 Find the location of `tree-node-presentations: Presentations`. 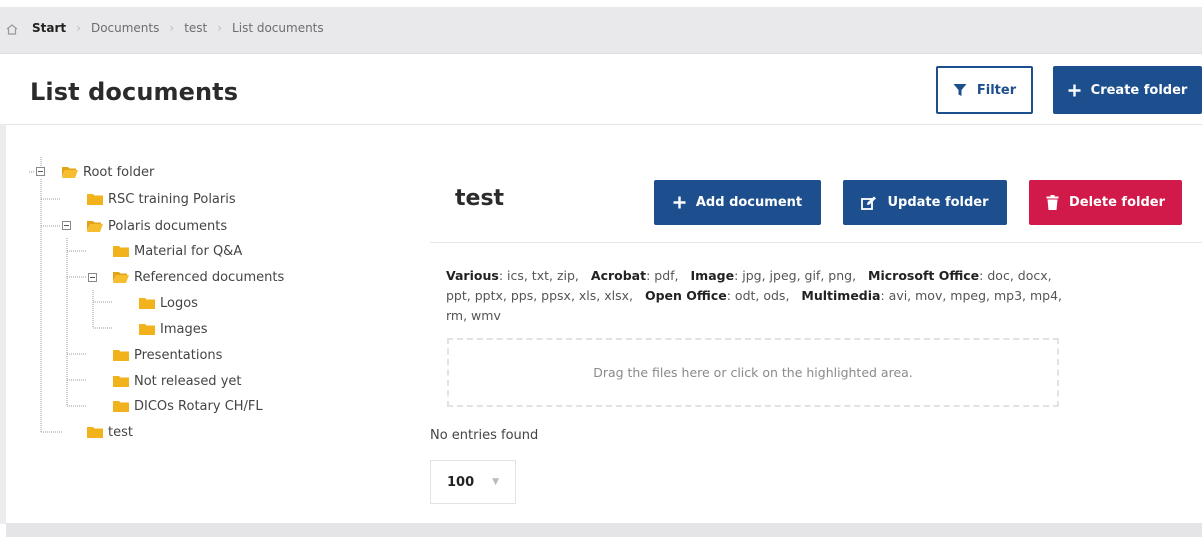

tree-node-presentations: Presentations is located at coordinates (167, 355).